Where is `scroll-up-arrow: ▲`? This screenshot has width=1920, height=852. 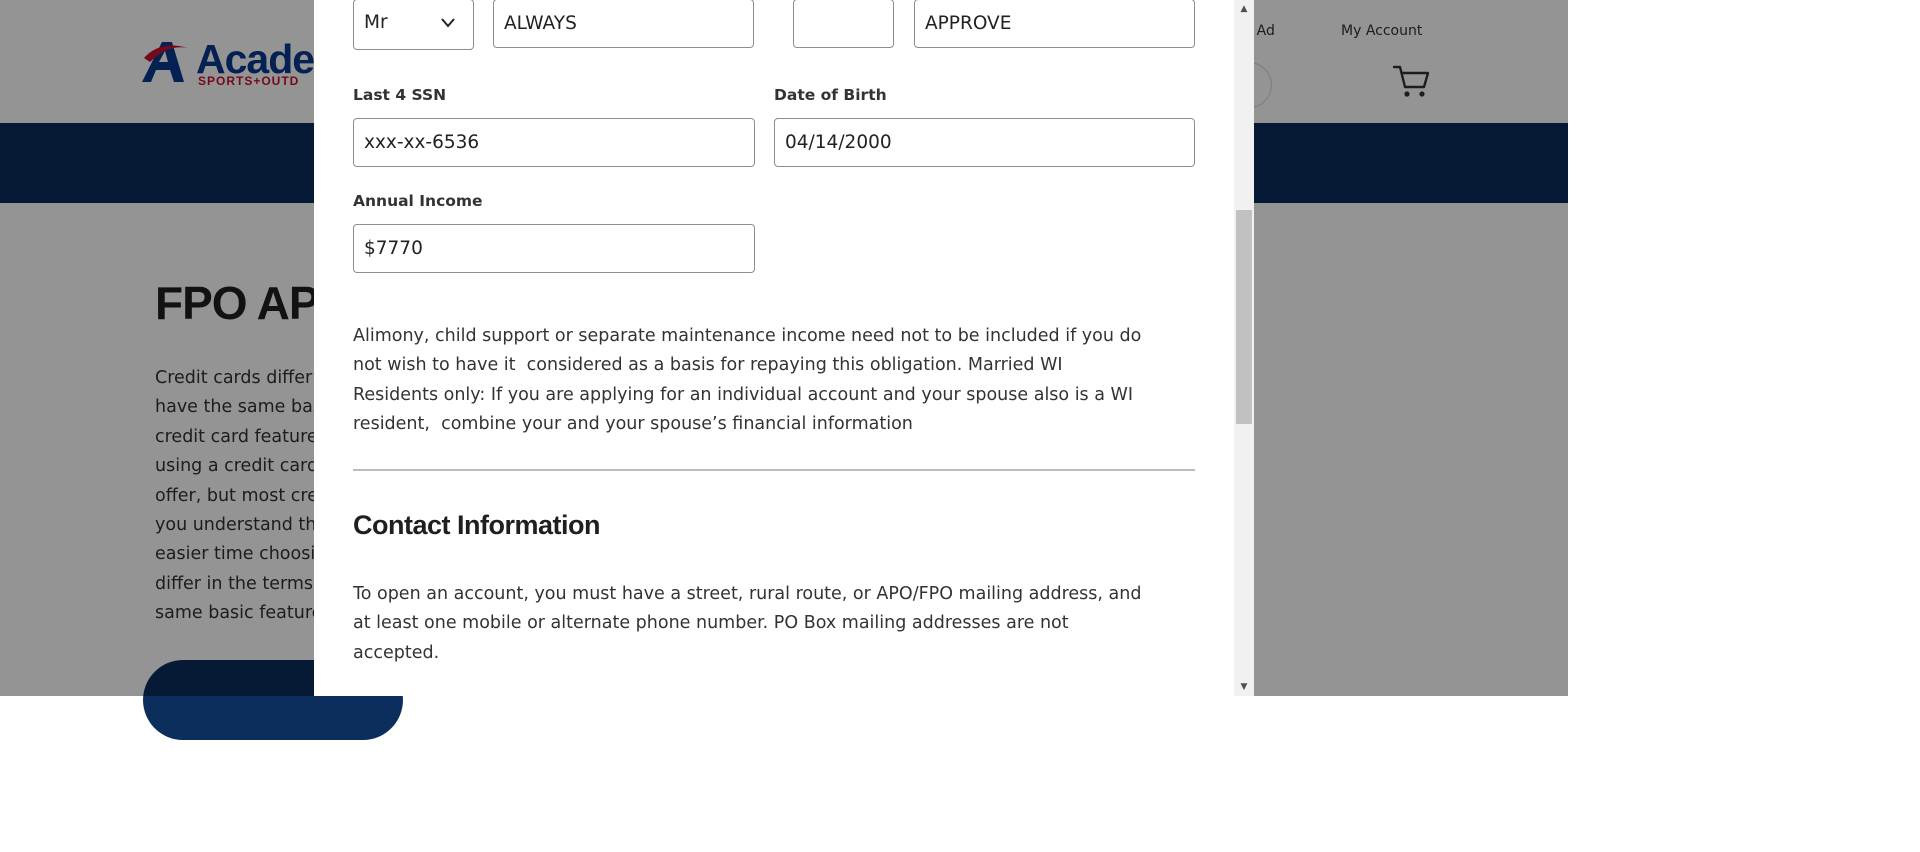
scroll-up-arrow: ▲ is located at coordinates (1244, 9).